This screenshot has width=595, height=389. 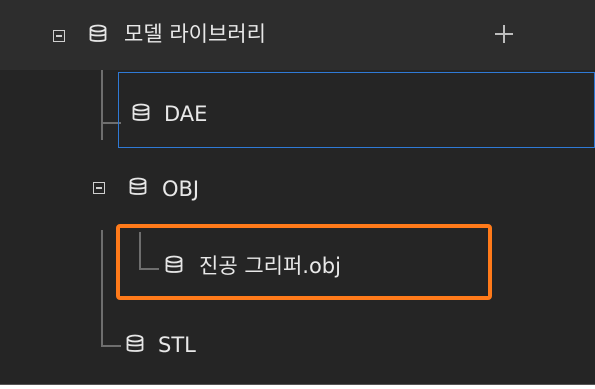 What do you see at coordinates (99, 188) in the screenshot?
I see `collapse-obj-icon` at bounding box center [99, 188].